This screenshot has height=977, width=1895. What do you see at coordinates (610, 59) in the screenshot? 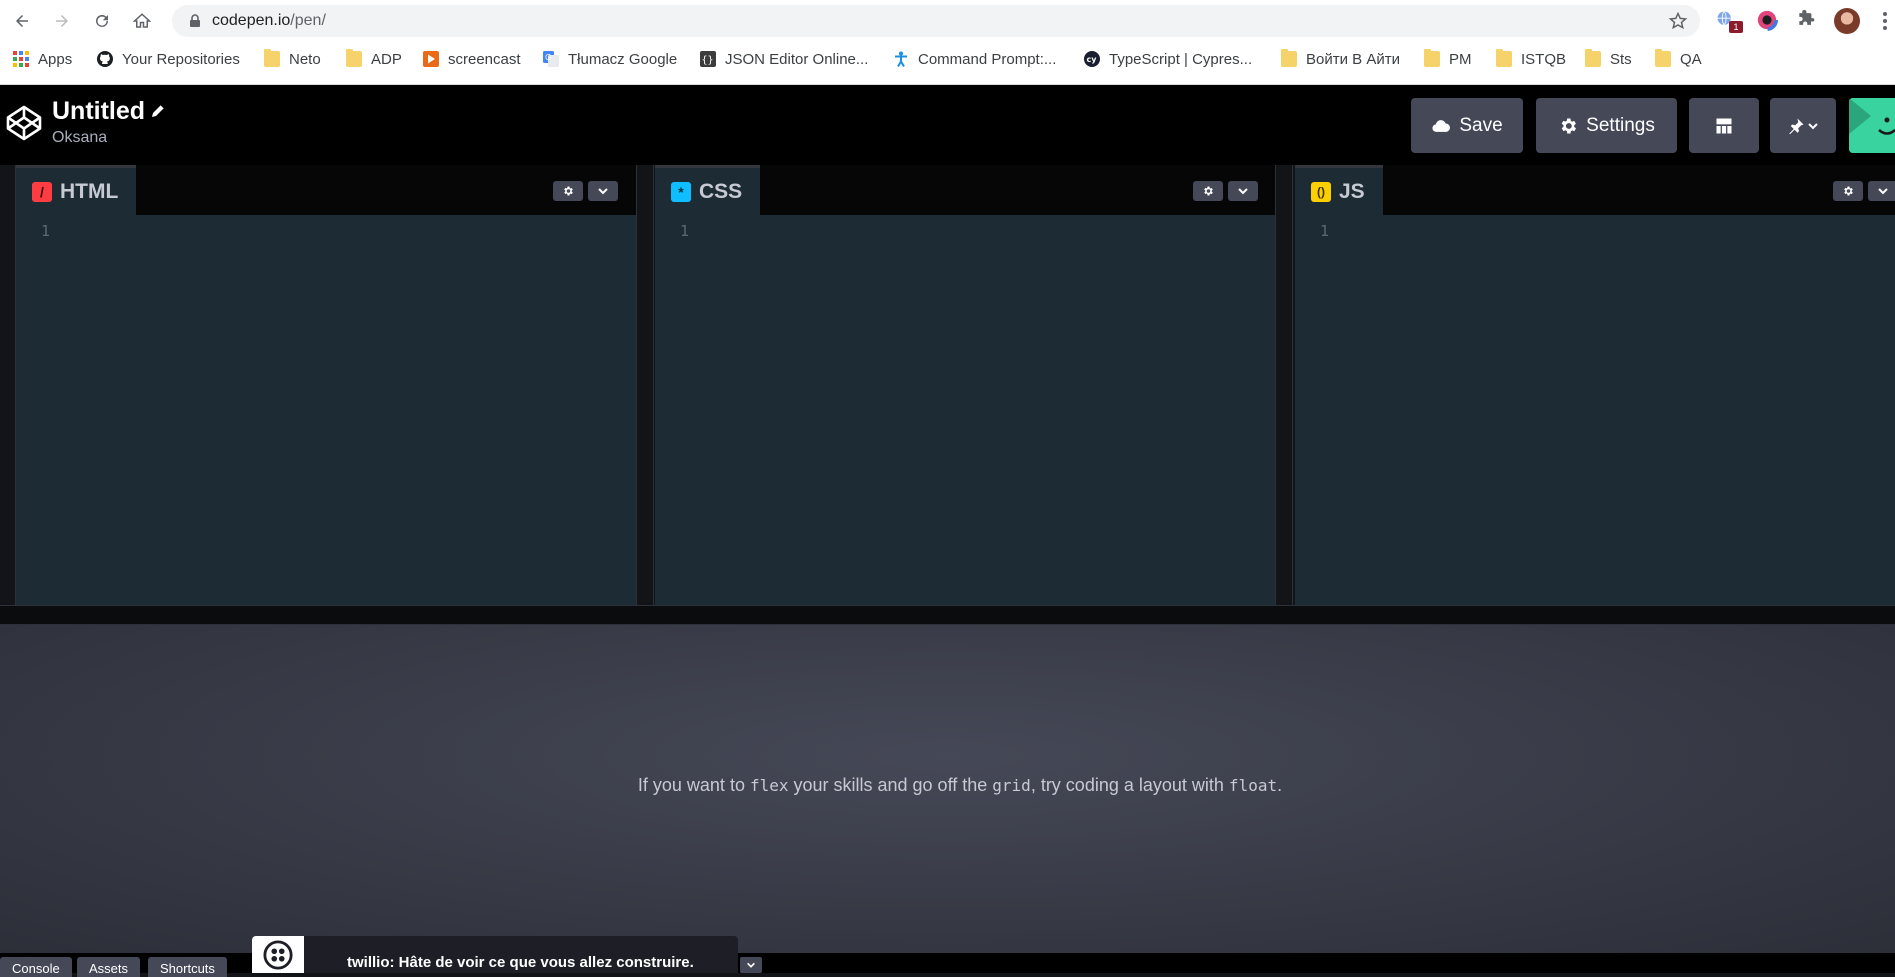
I see `bookmark-google-translate: G Tłumacz Google` at bounding box center [610, 59].